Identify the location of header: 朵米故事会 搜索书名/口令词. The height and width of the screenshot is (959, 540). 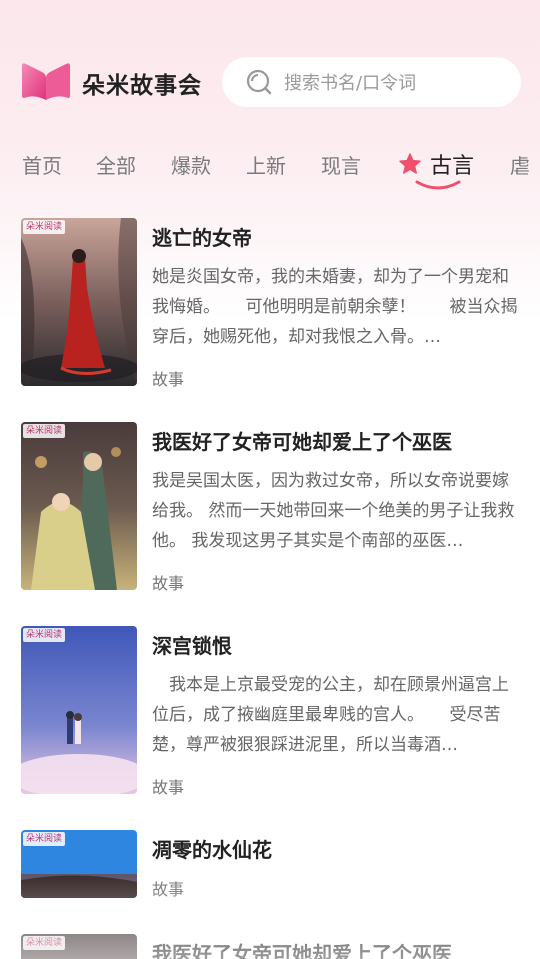
(270, 65).